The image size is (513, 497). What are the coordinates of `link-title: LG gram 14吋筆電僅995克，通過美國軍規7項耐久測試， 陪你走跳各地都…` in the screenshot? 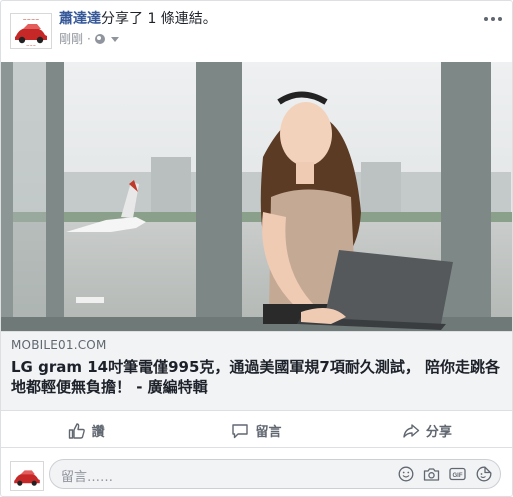 It's located at (256, 377).